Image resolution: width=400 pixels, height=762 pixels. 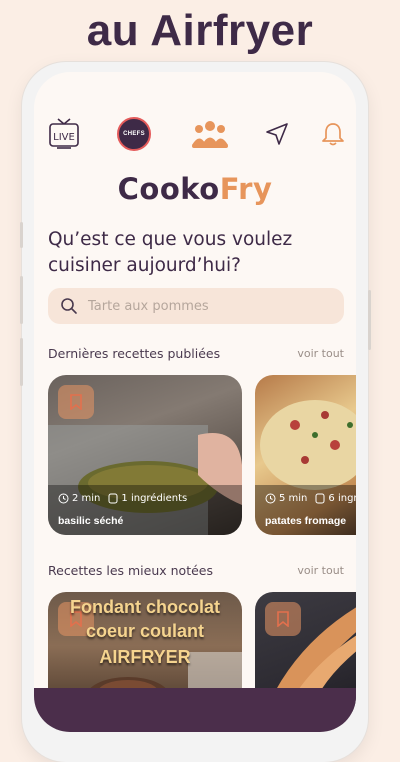 I want to click on recipe-photo-potatoes, so click(x=305, y=467).